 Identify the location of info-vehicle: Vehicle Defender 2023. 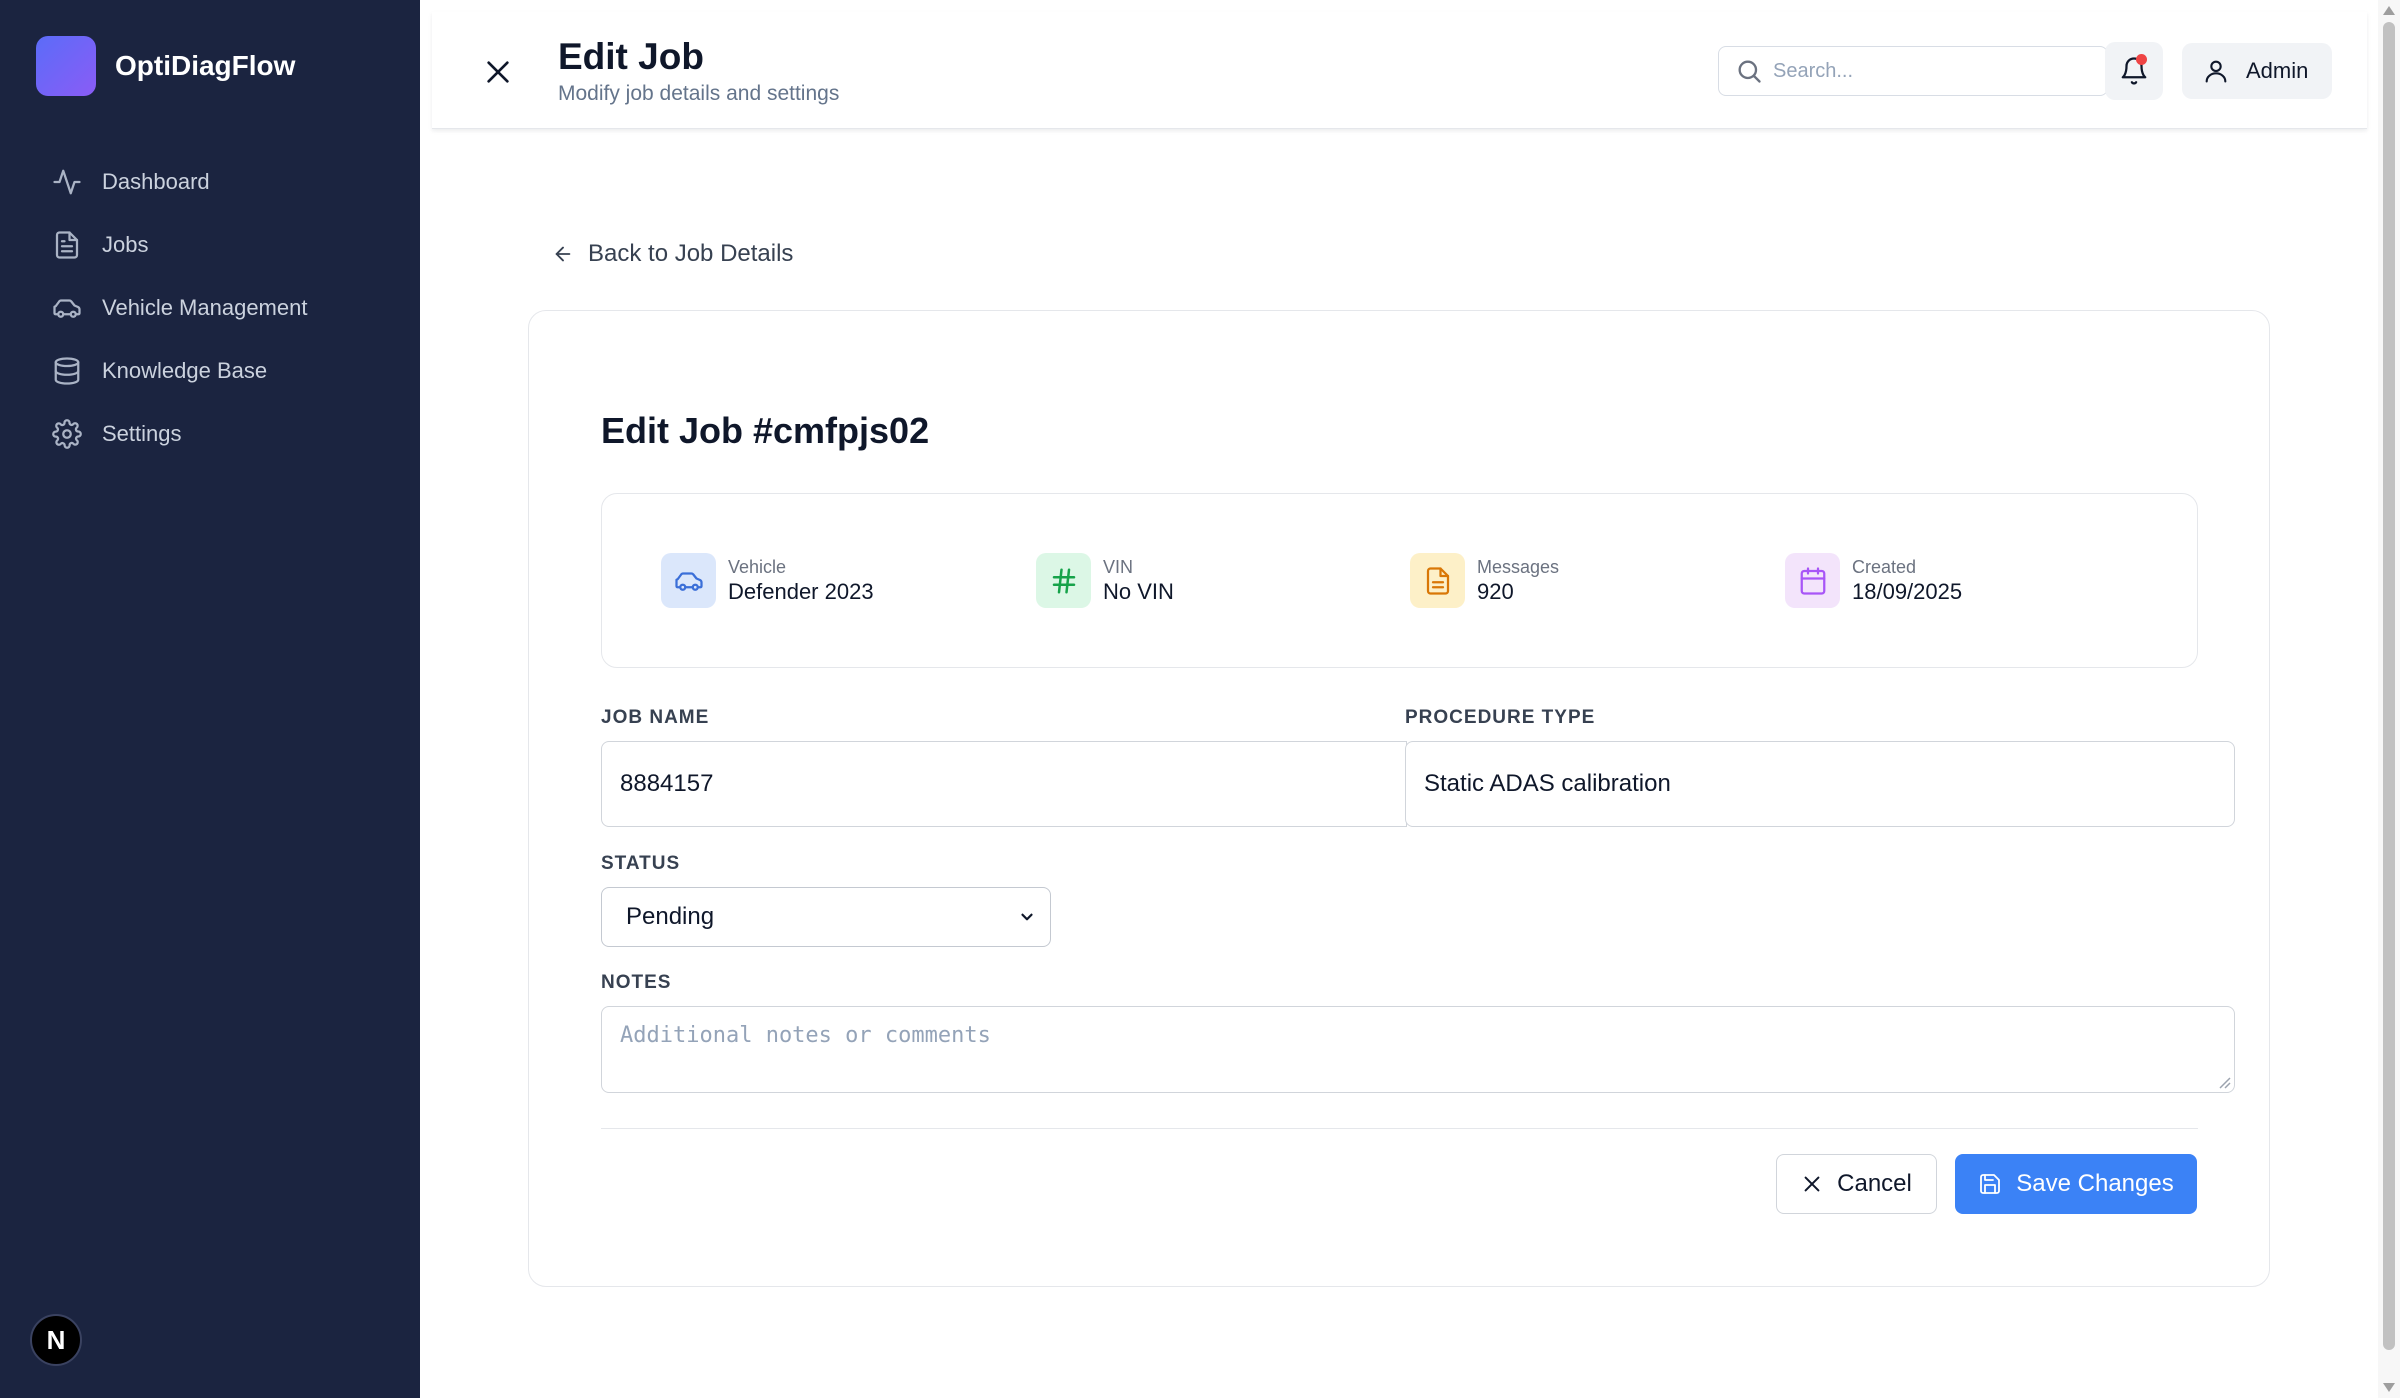
(767, 580).